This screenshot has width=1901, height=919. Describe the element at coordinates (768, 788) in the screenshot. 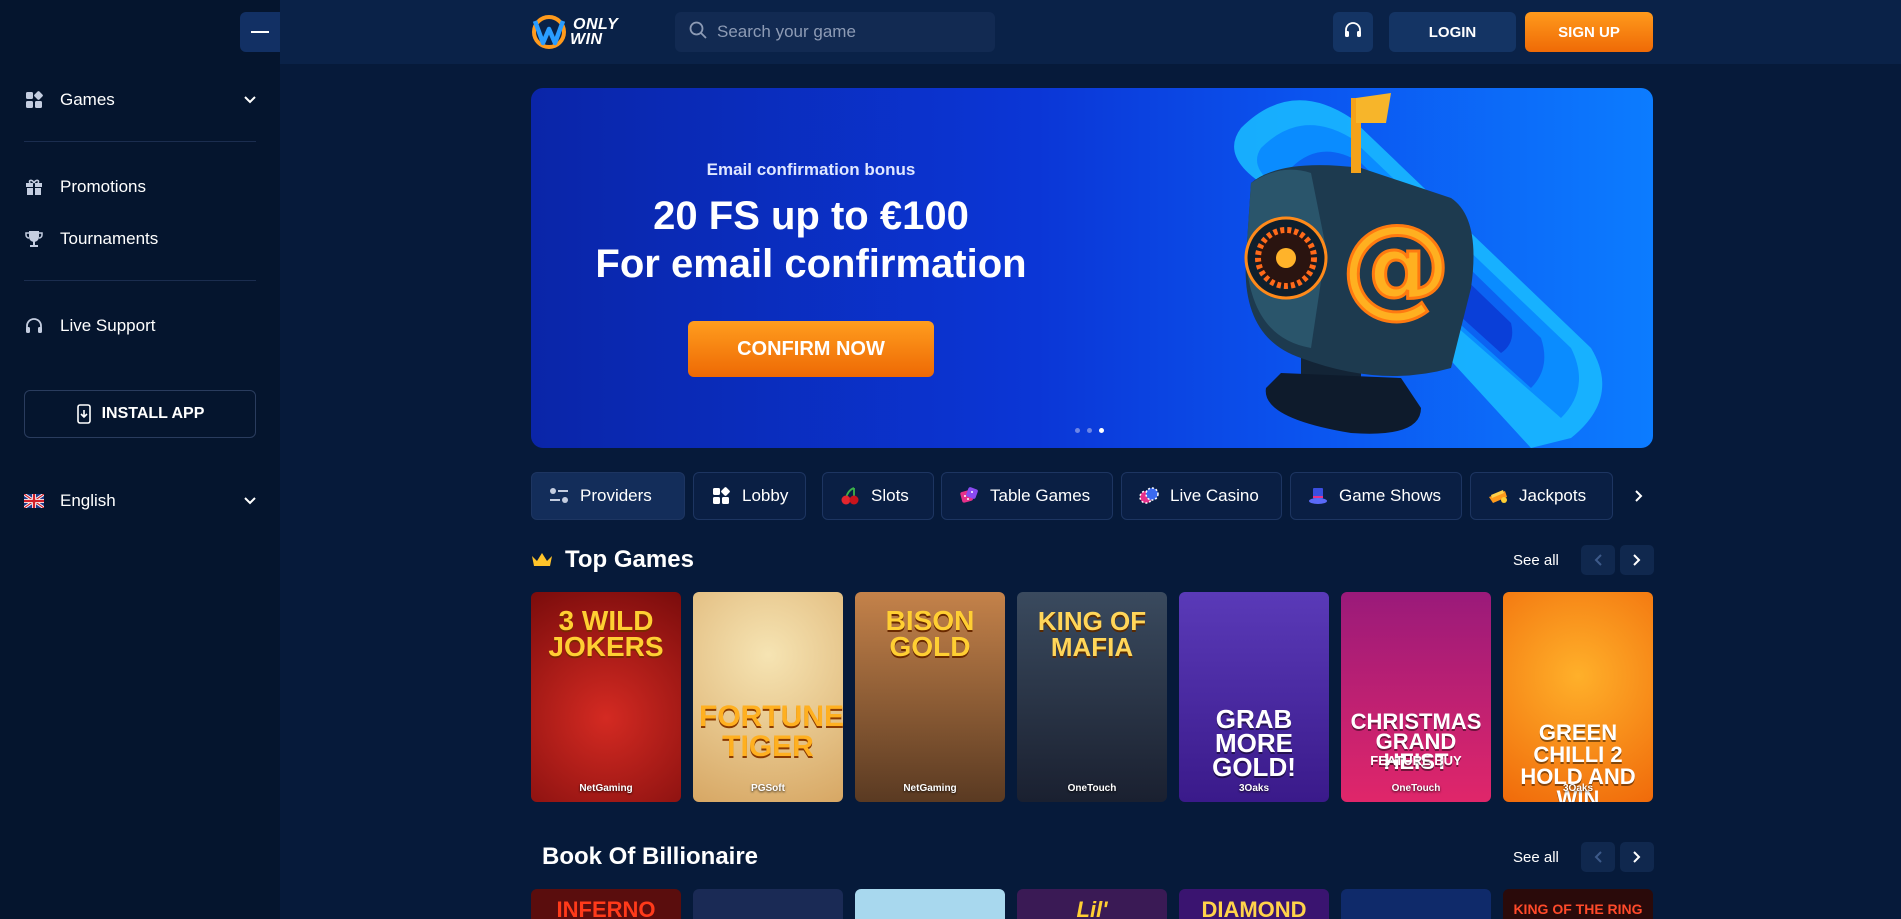

I see `game-provider: PGSoft` at that location.